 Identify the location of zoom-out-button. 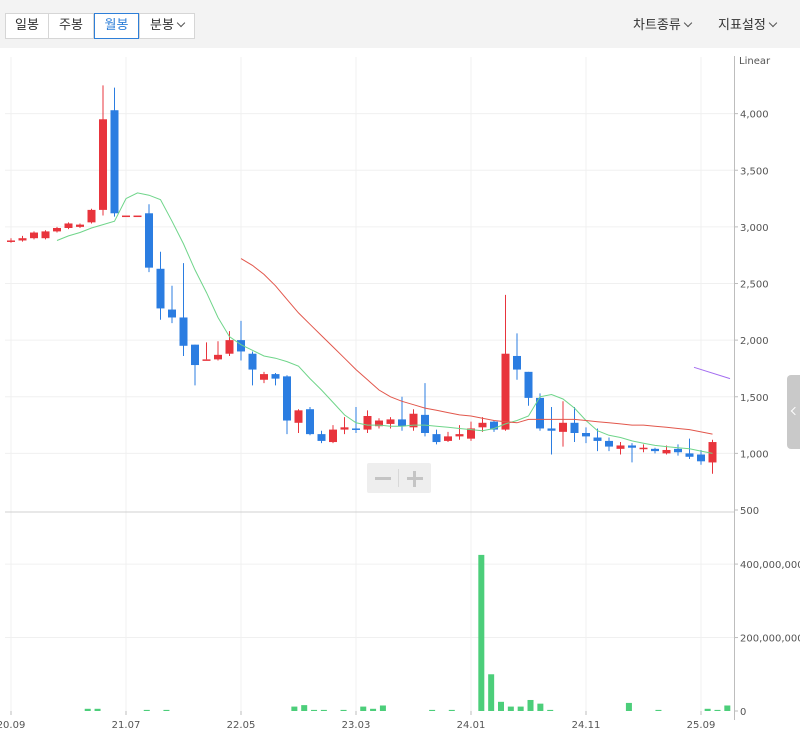
(383, 478).